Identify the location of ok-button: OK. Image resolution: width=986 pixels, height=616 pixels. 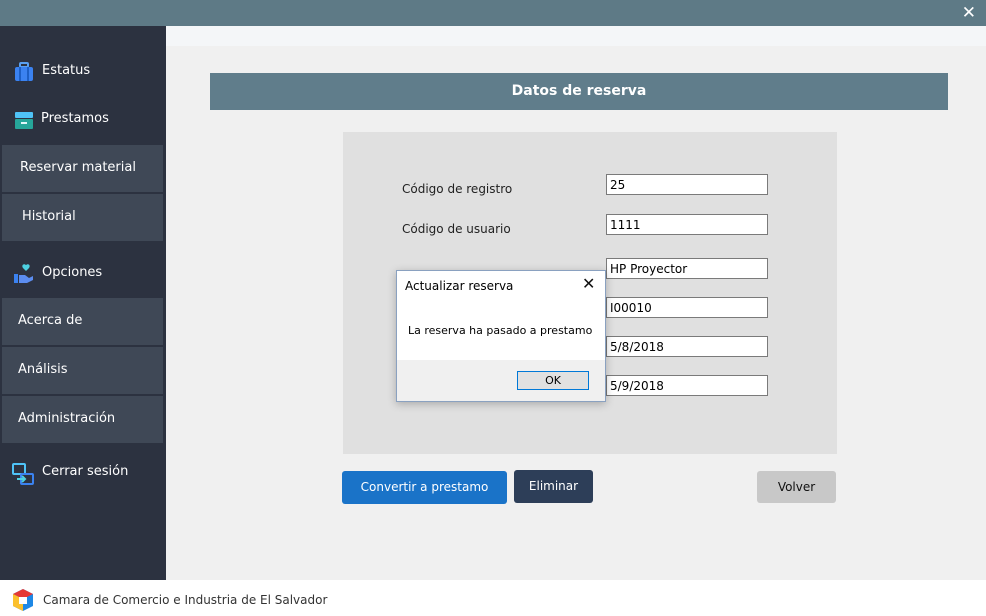
(553, 380).